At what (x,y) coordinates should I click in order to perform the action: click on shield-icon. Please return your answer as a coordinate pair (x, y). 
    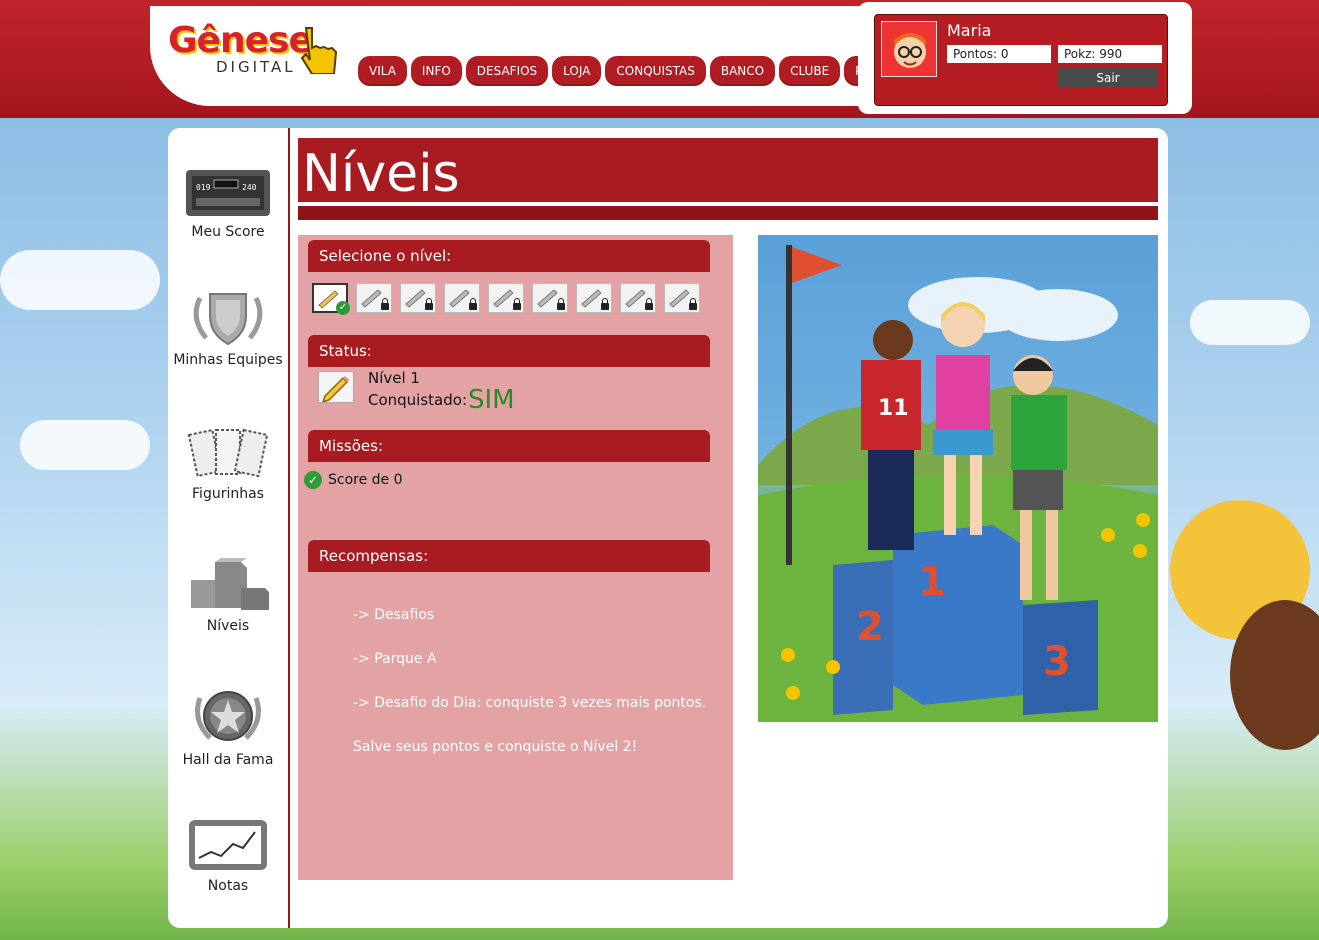
    Looking at the image, I should click on (228, 319).